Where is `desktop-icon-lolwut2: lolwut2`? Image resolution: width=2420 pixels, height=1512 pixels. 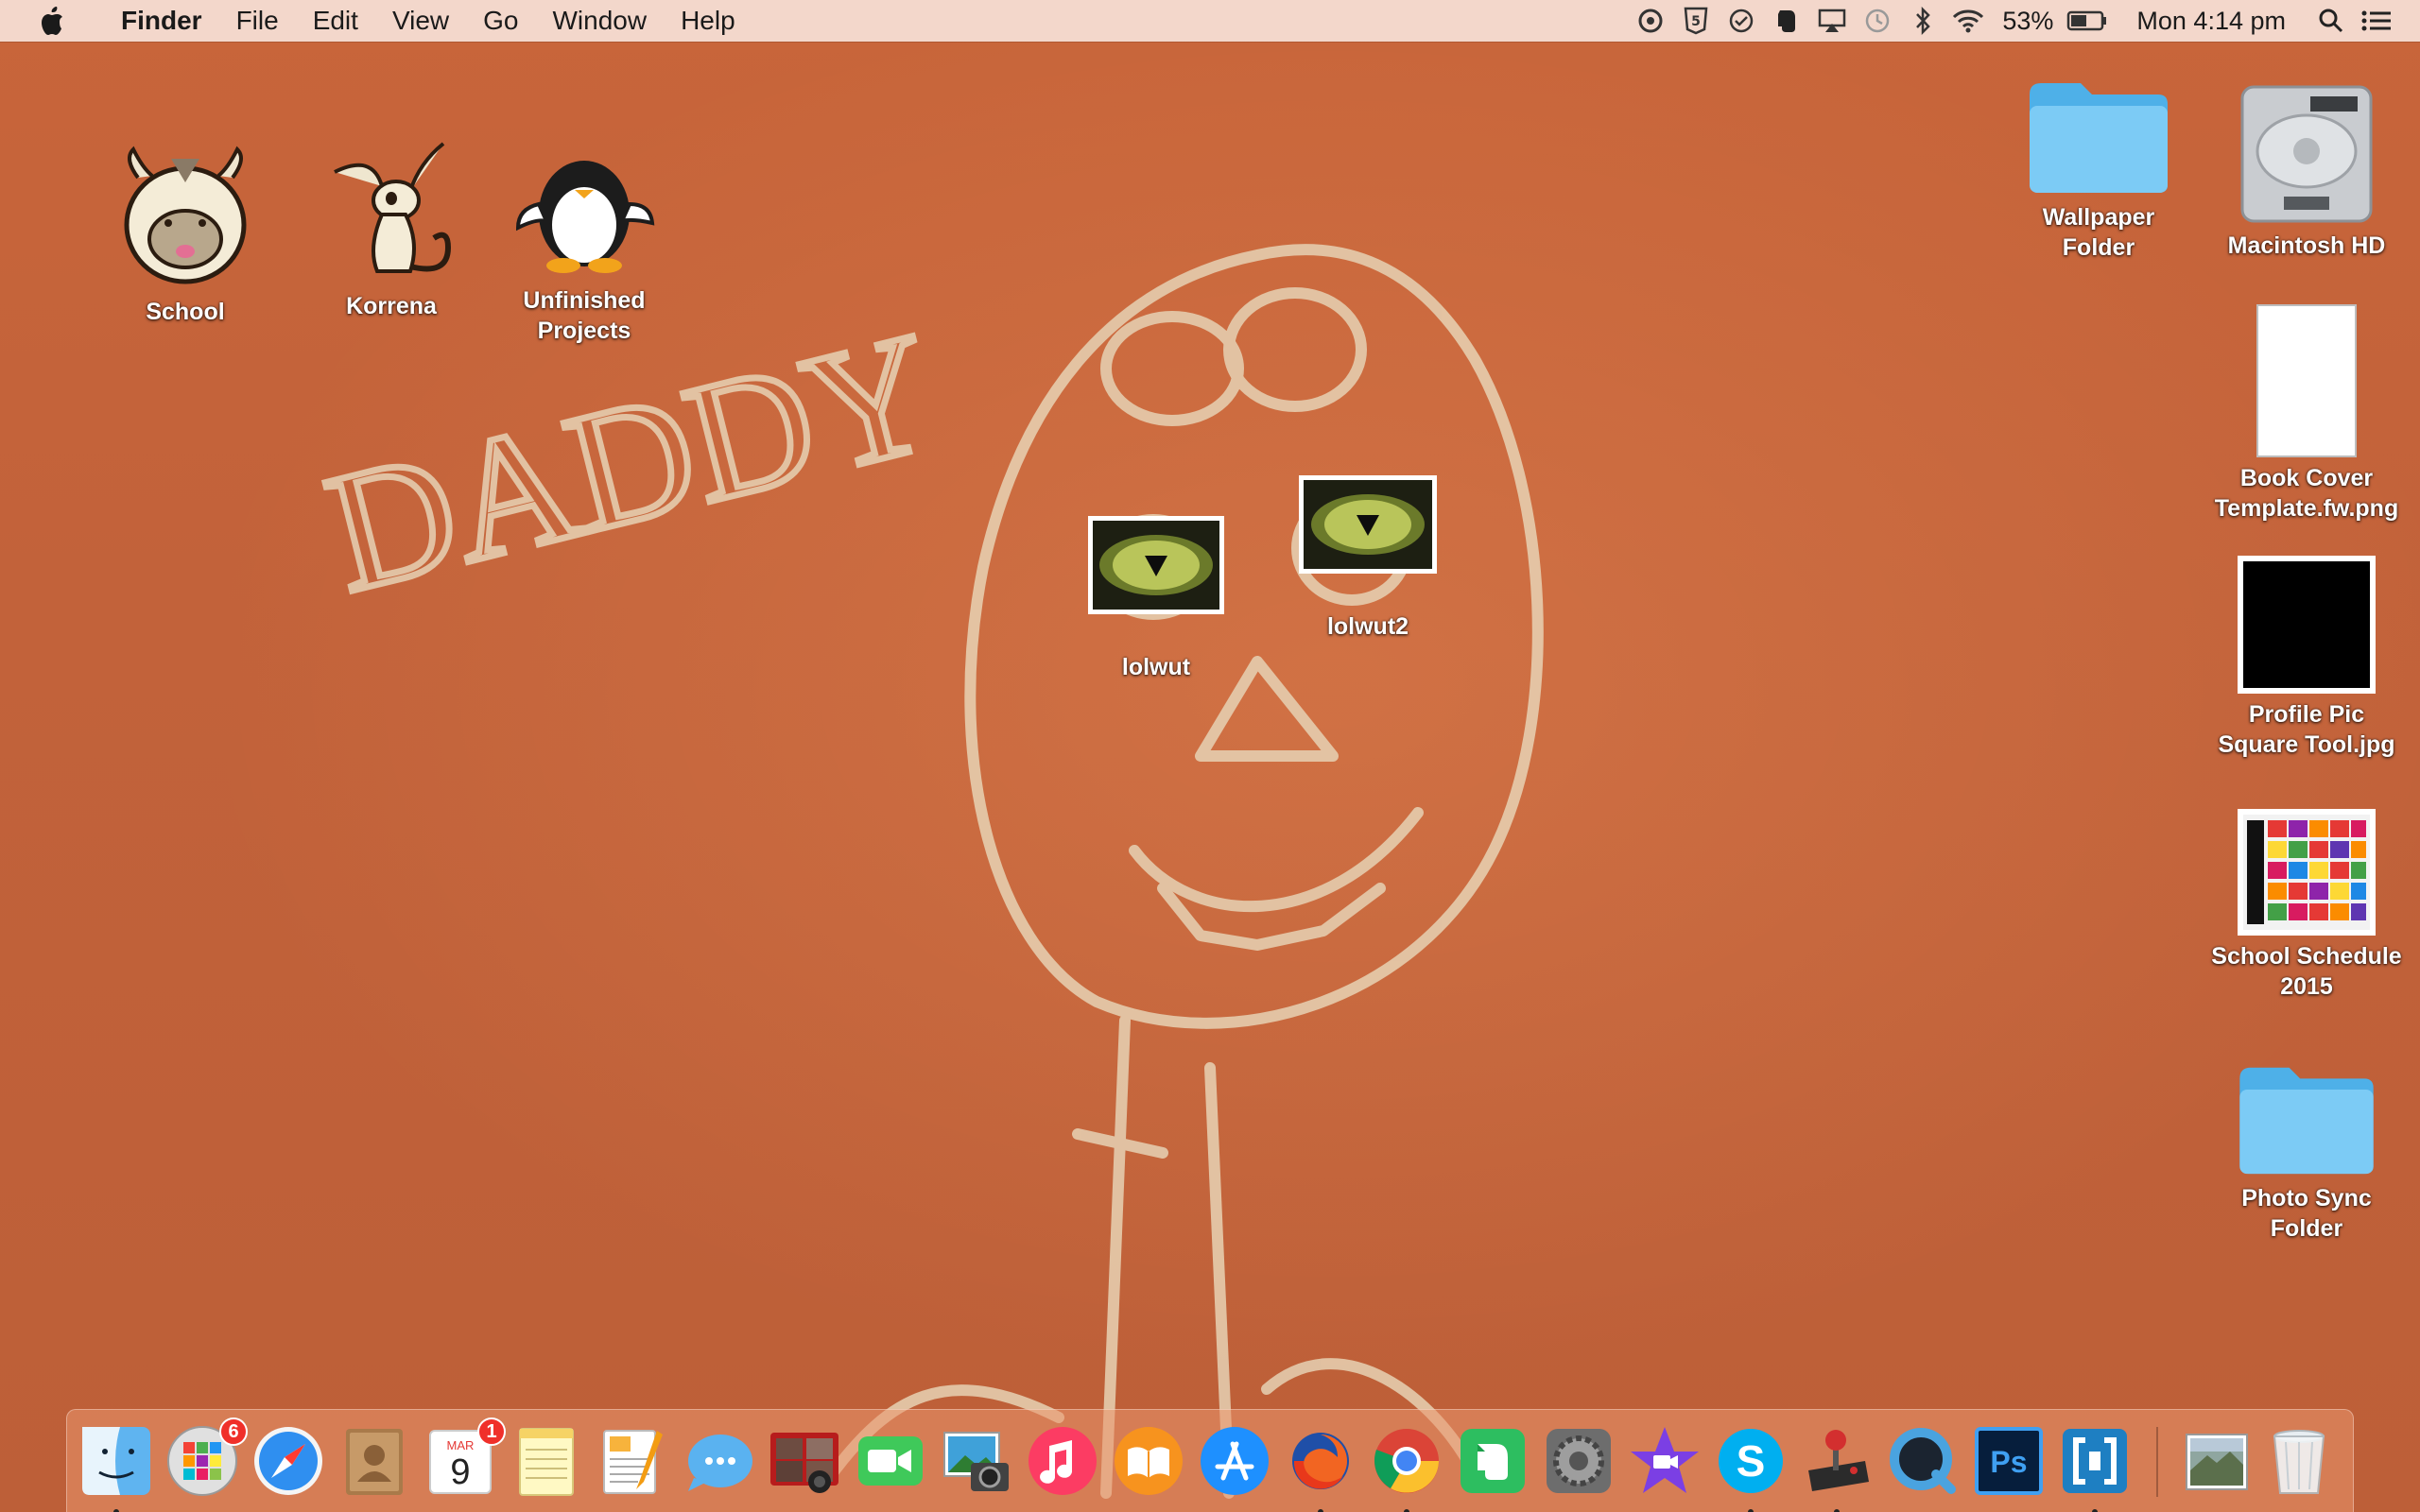
desktop-icon-lolwut2: lolwut2 is located at coordinates (1368, 558).